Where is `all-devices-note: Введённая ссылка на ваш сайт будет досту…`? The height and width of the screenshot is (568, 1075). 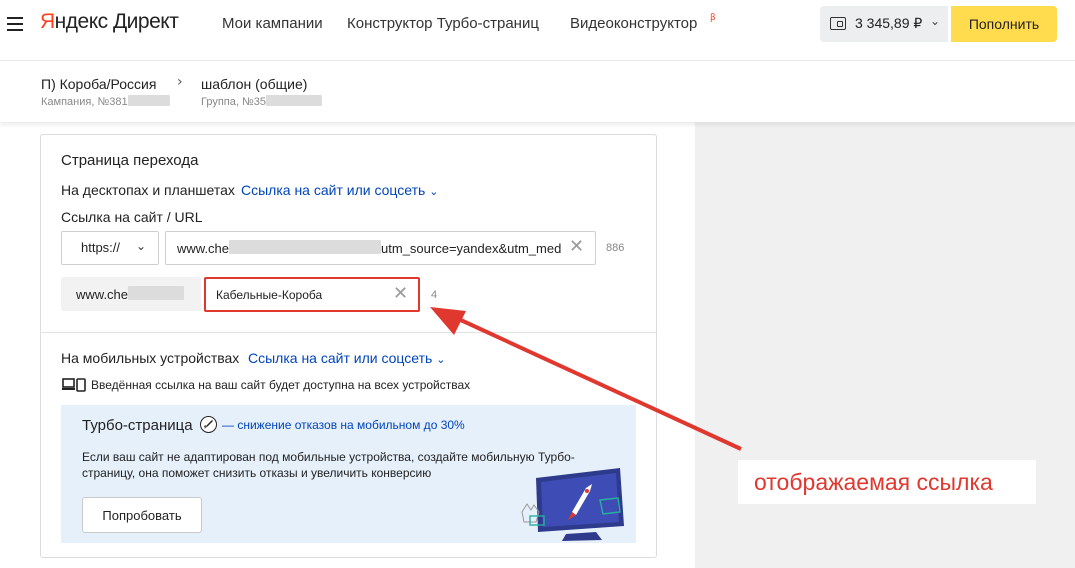 all-devices-note: Введённая ссылка на ваш сайт будет досту… is located at coordinates (281, 385).